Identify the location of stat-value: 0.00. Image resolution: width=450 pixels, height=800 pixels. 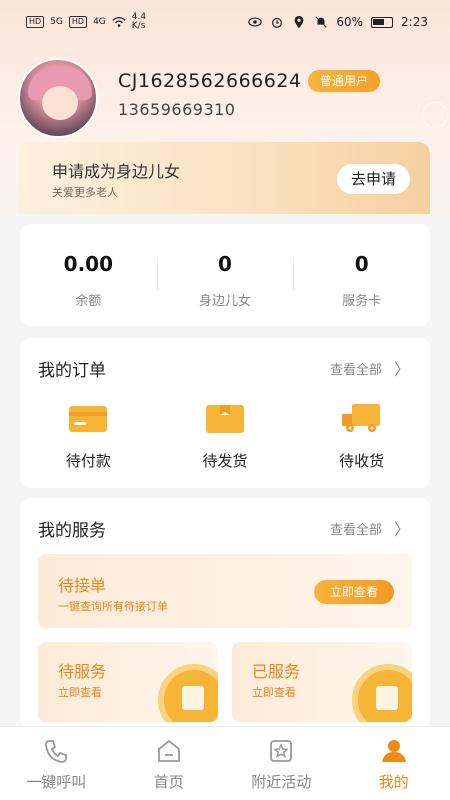
(88, 264).